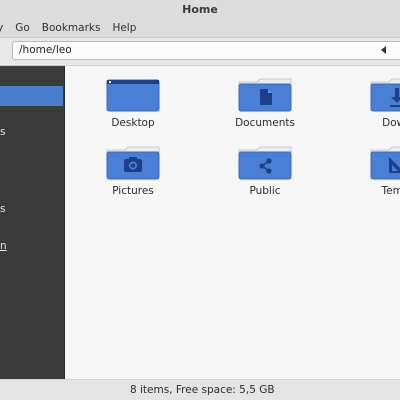 Image resolution: width=400 pixels, height=400 pixels. Describe the element at coordinates (265, 95) in the screenshot. I see `documents-folder-icon` at that location.